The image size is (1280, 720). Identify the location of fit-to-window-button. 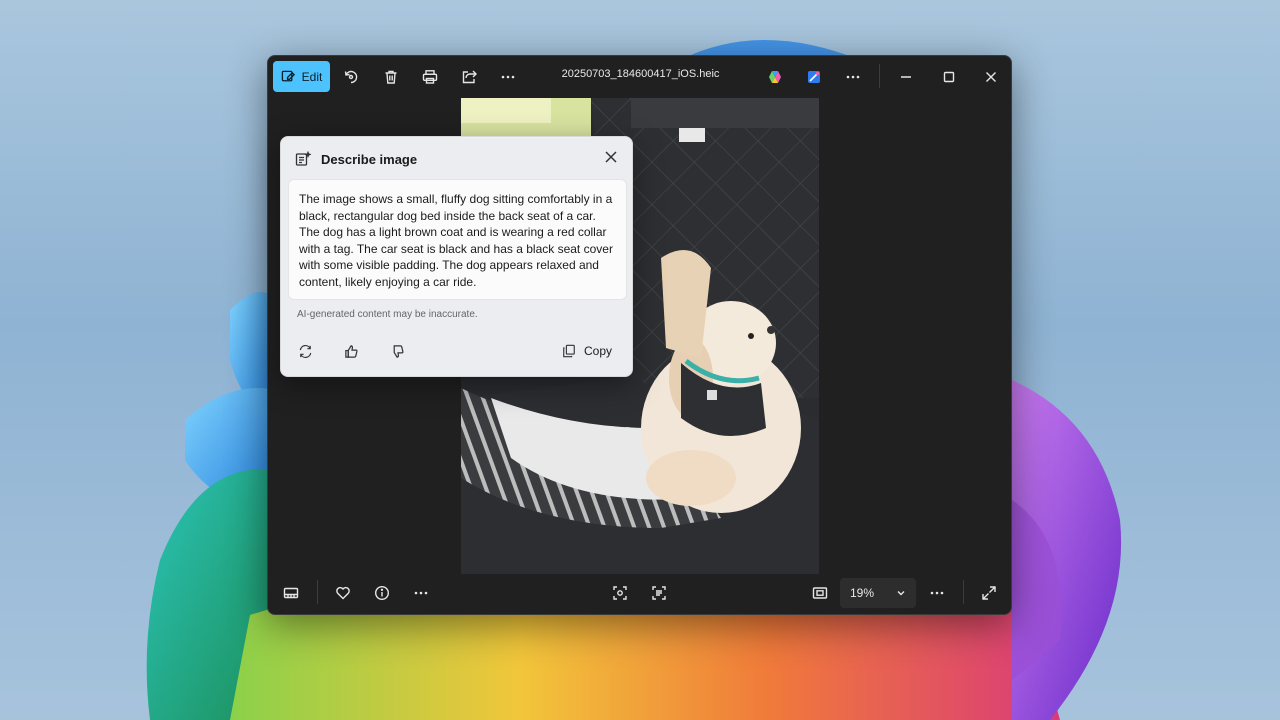
(820, 592).